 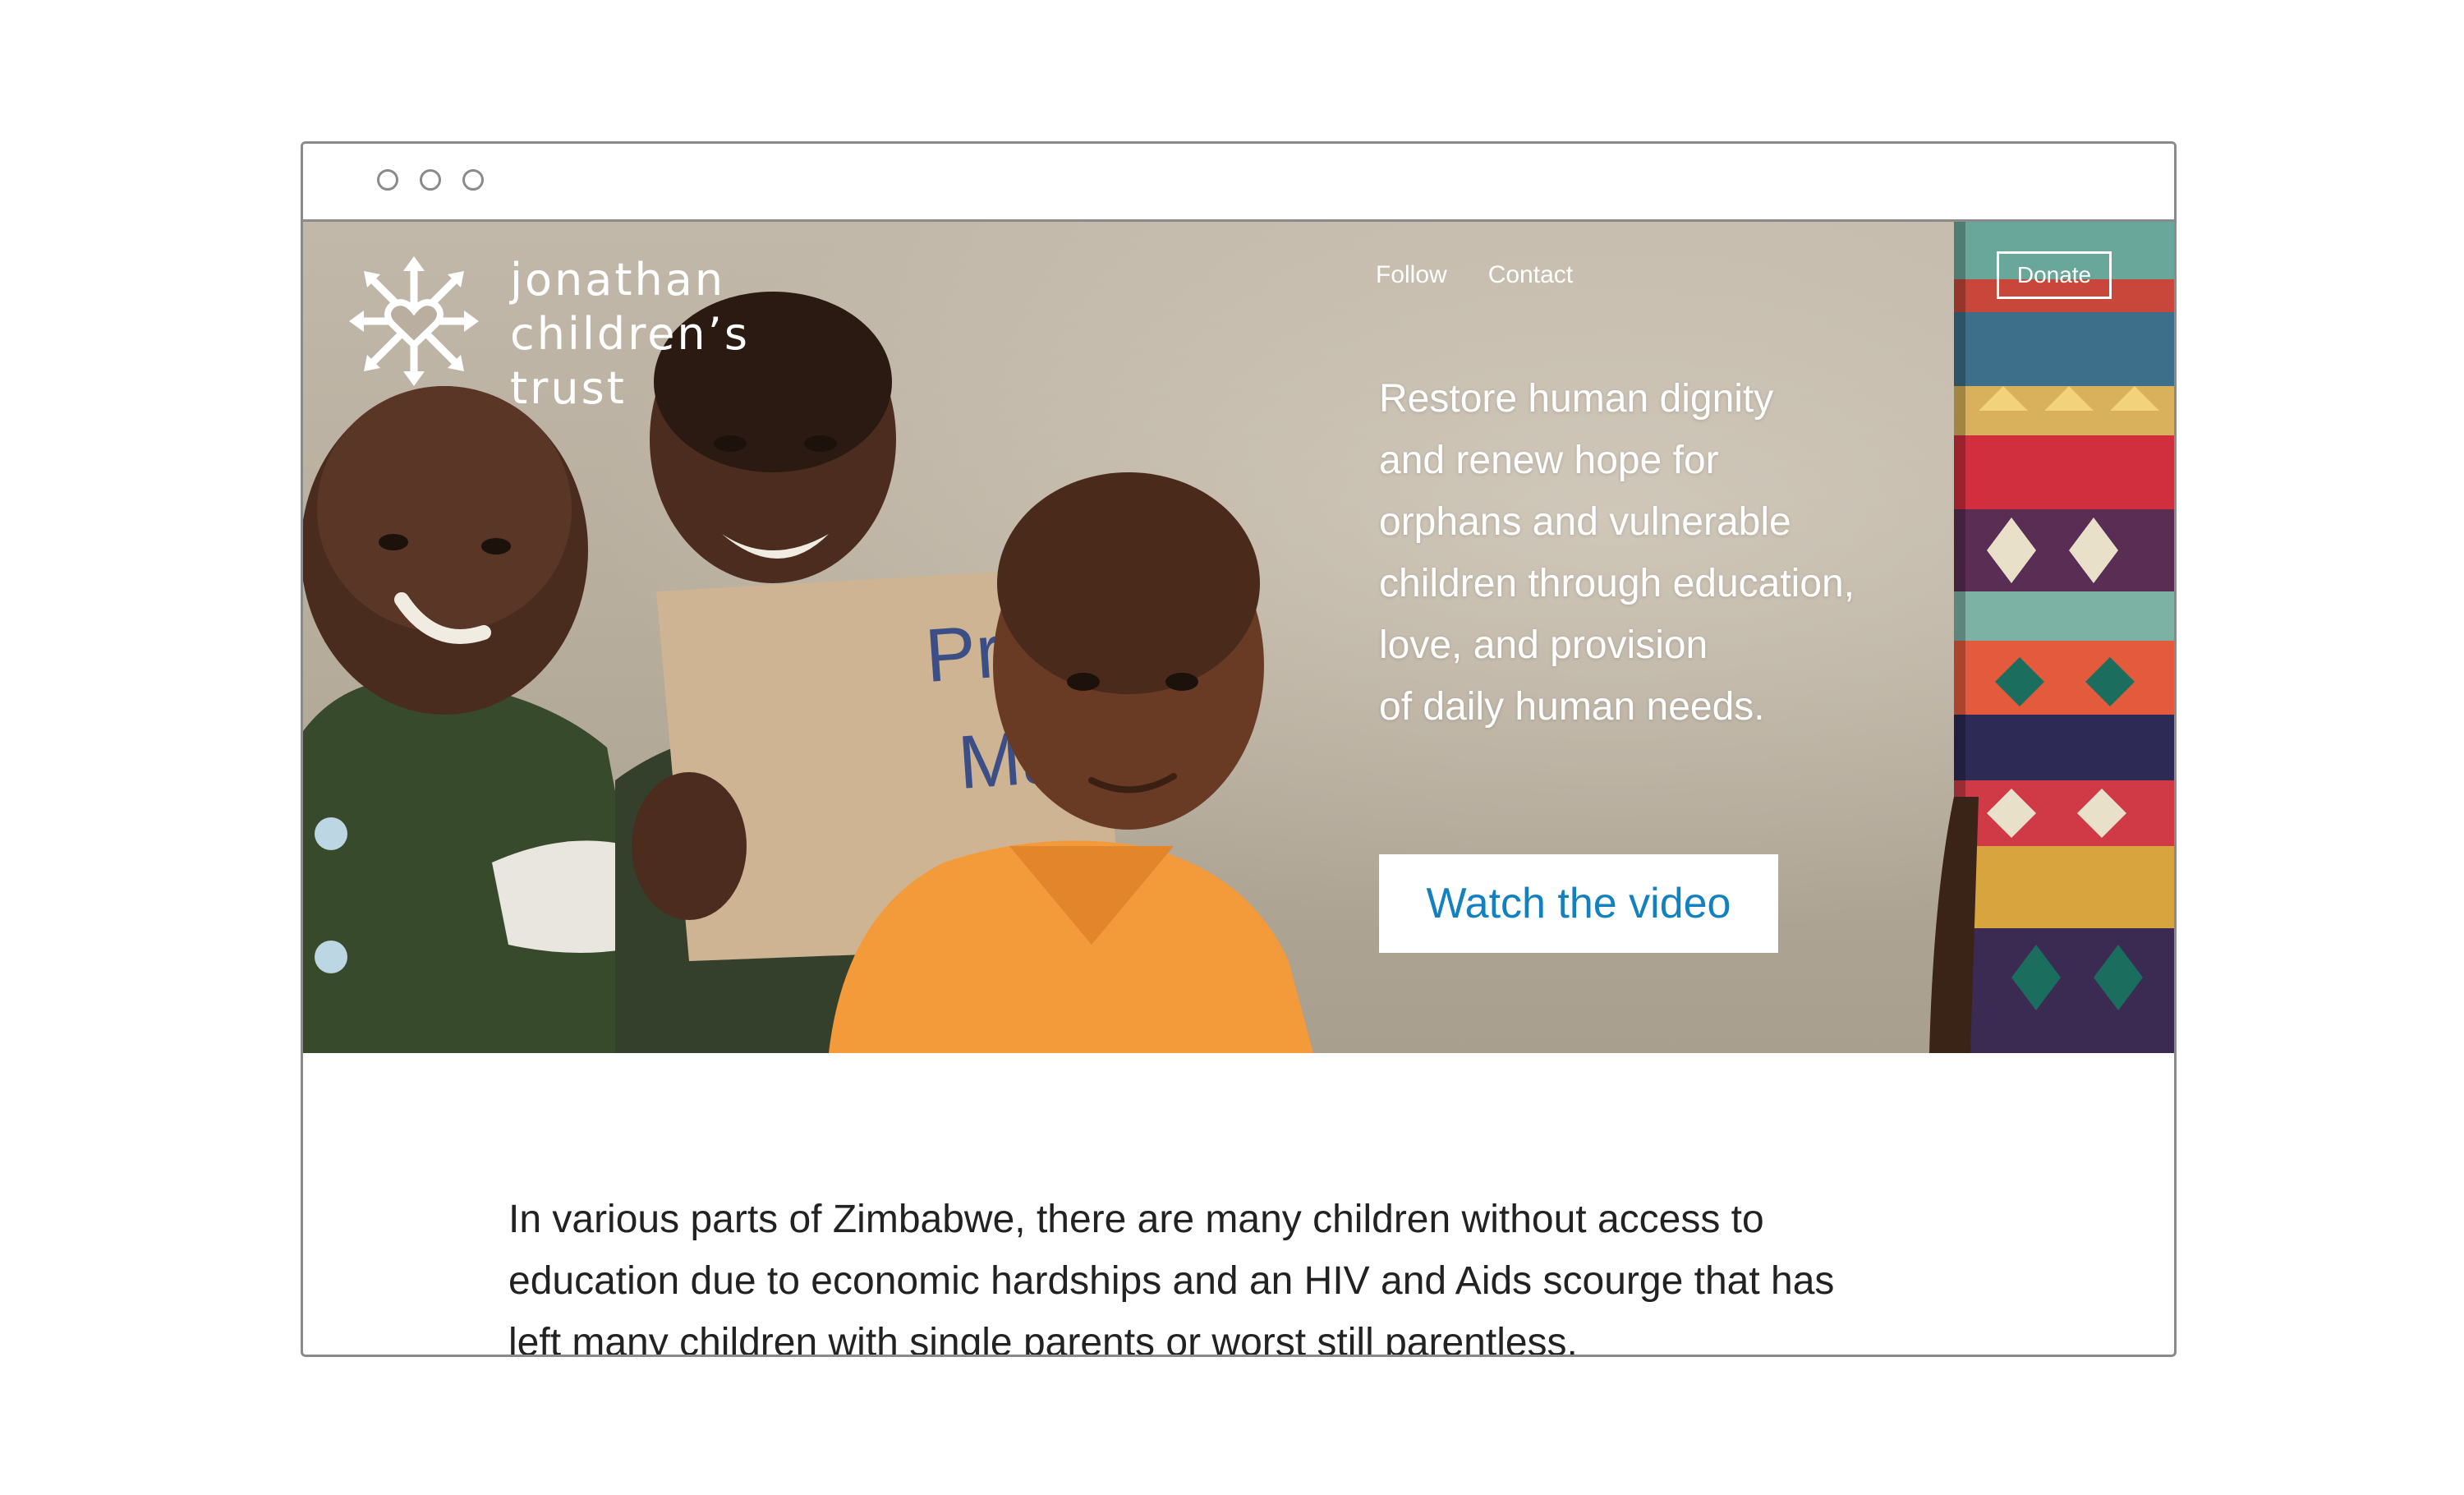 What do you see at coordinates (1543, 645) in the screenshot?
I see `headline-line: love, and provision` at bounding box center [1543, 645].